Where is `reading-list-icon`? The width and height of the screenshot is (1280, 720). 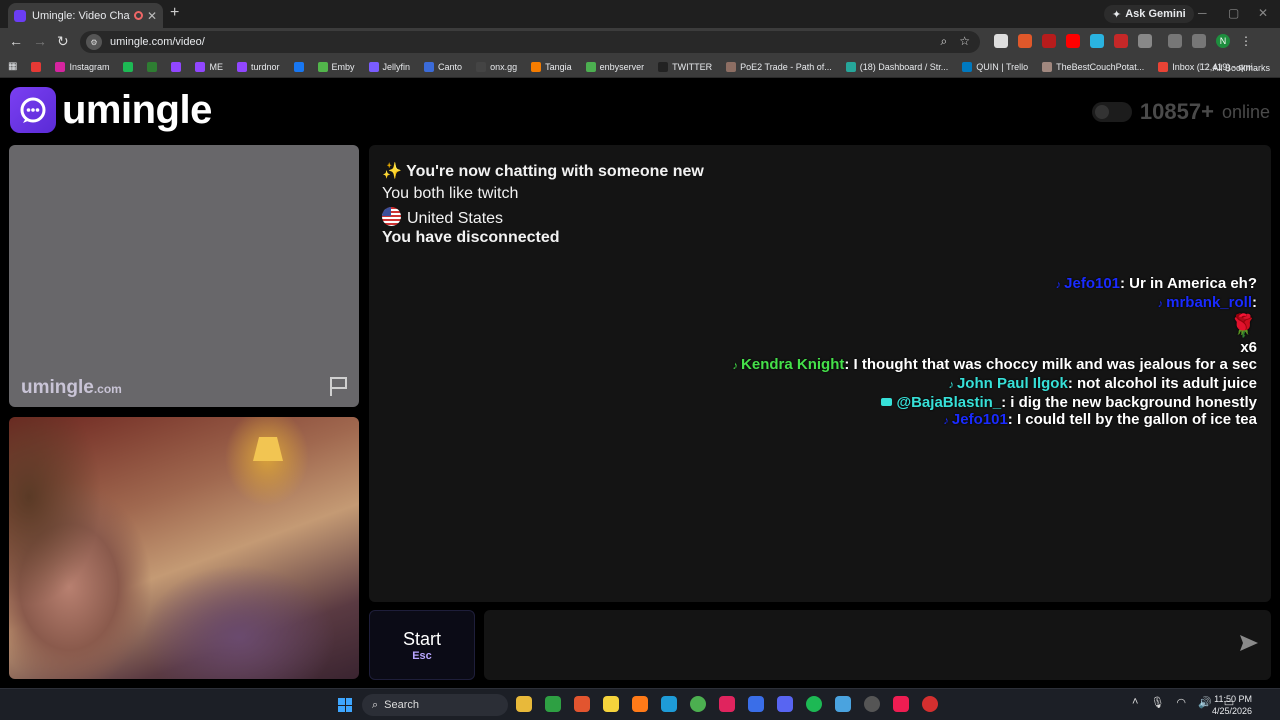 reading-list-icon is located at coordinates (1199, 41).